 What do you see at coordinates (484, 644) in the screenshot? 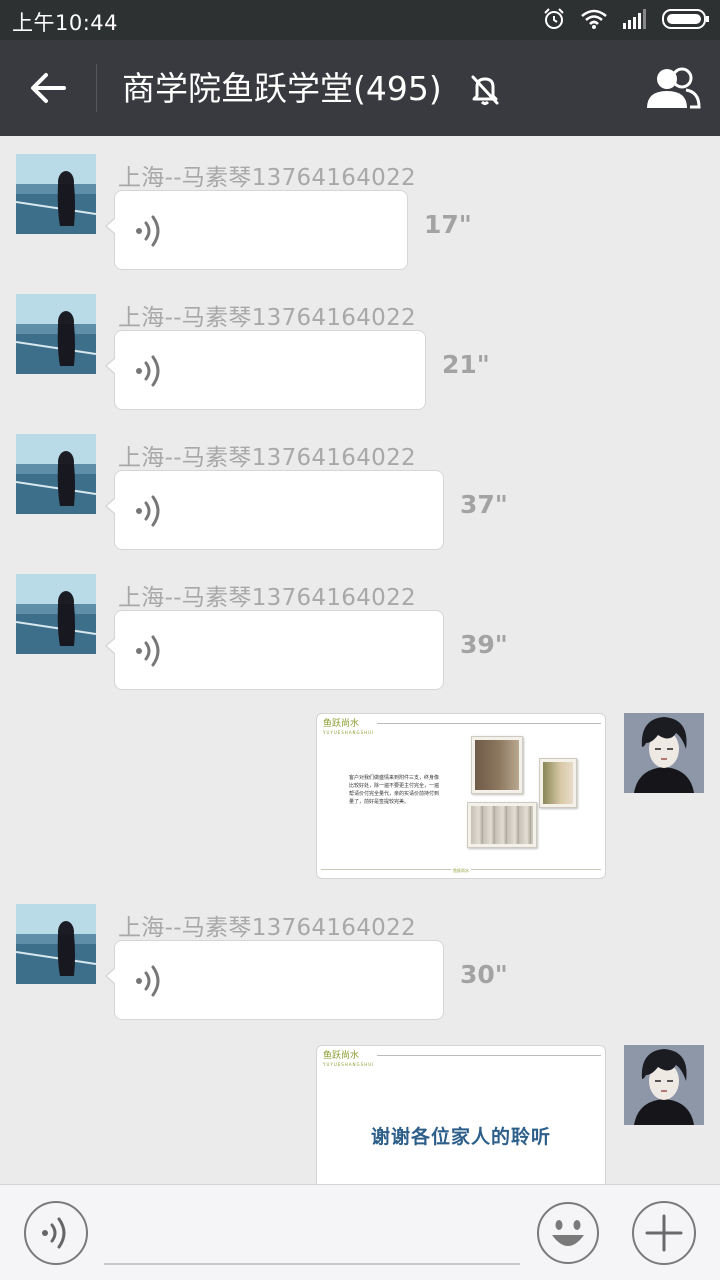
I see `voice-duration: 39"` at bounding box center [484, 644].